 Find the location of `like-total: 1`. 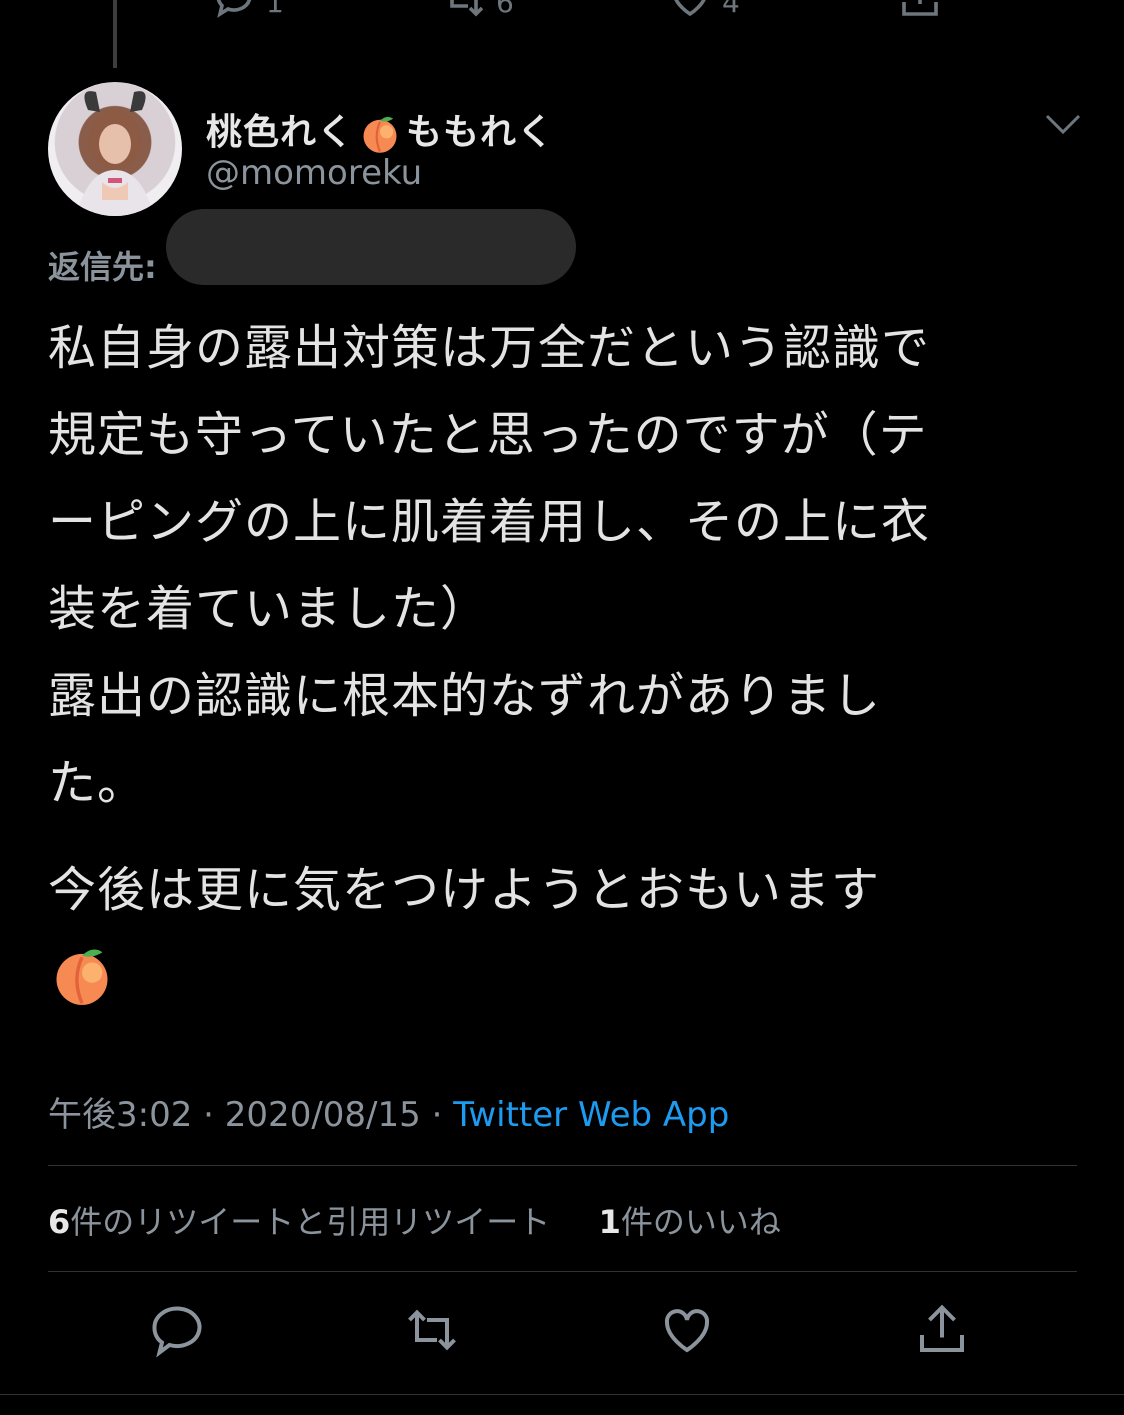

like-total: 1 is located at coordinates (609, 1222).